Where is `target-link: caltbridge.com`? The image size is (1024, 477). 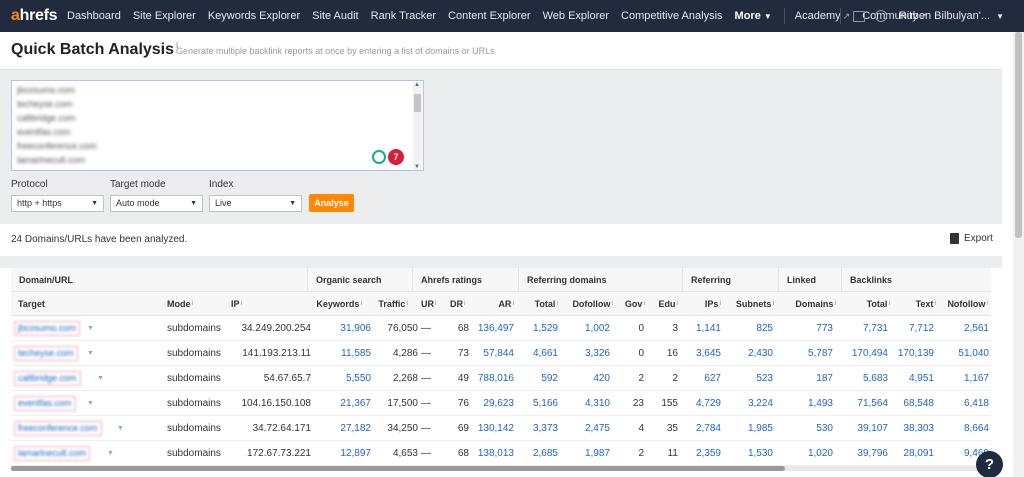
target-link: caltbridge.com is located at coordinates (47, 378).